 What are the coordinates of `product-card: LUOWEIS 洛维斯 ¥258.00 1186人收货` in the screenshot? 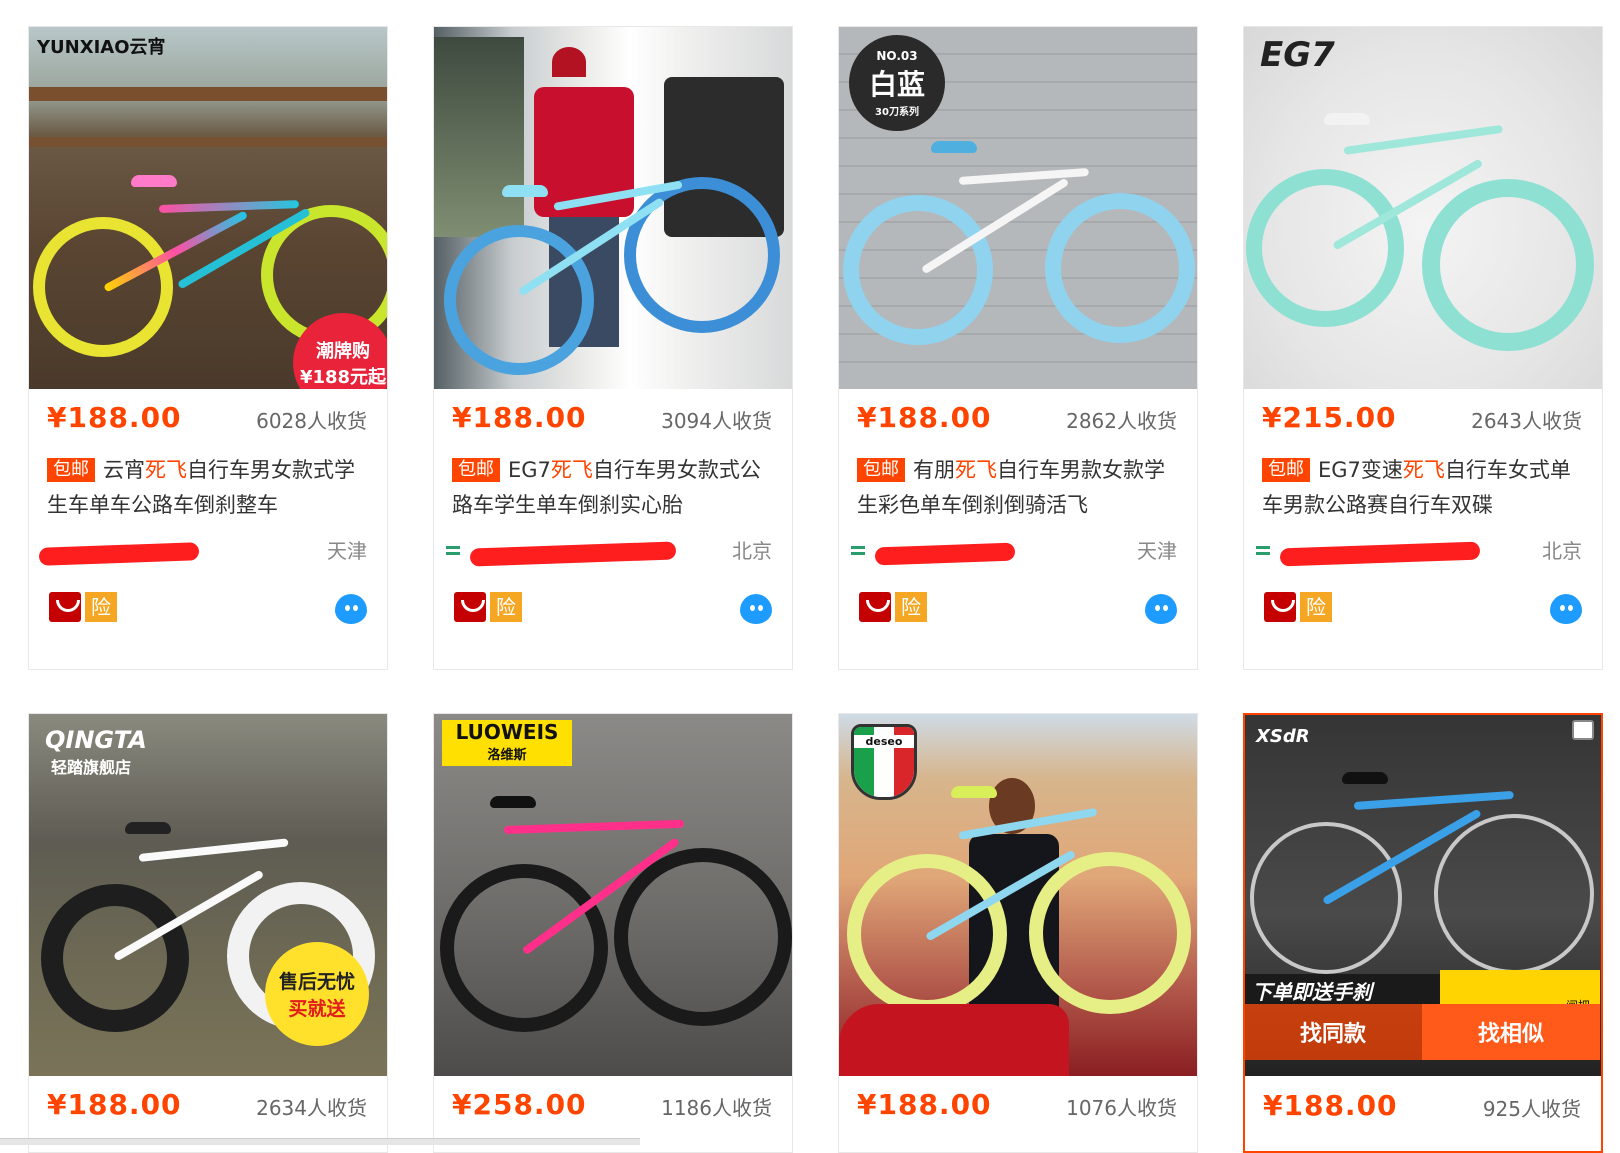 It's located at (613, 933).